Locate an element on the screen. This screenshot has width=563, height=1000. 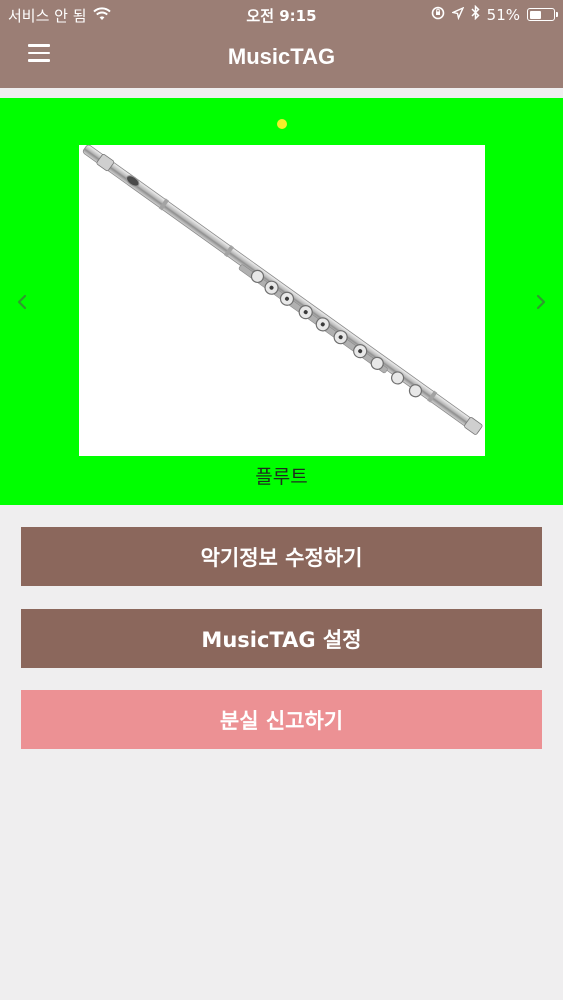
chevron-left-icon is located at coordinates (22, 302).